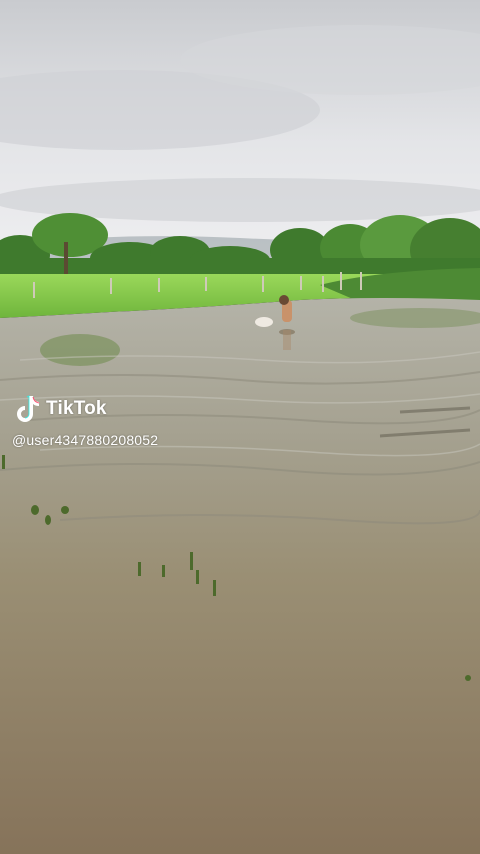 The height and width of the screenshot is (854, 480). I want to click on tiktok-username: @user4347880208052, so click(85, 440).